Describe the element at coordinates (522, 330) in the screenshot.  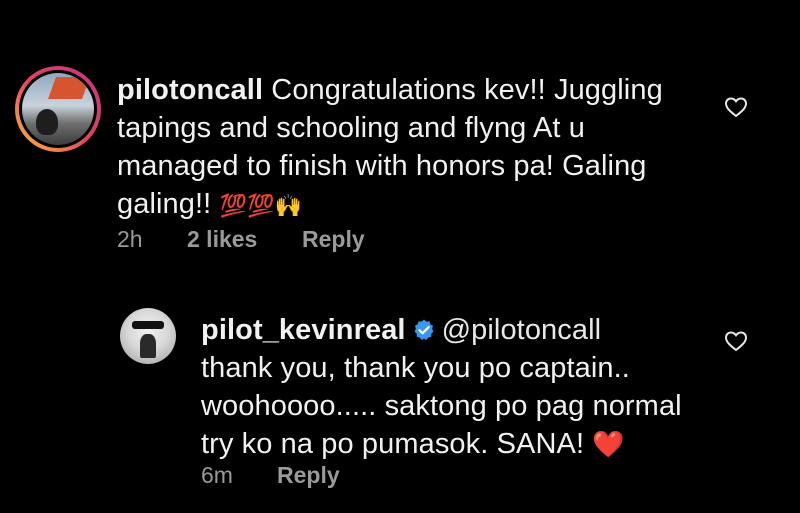
I see `mention-link: @pilotoncall` at that location.